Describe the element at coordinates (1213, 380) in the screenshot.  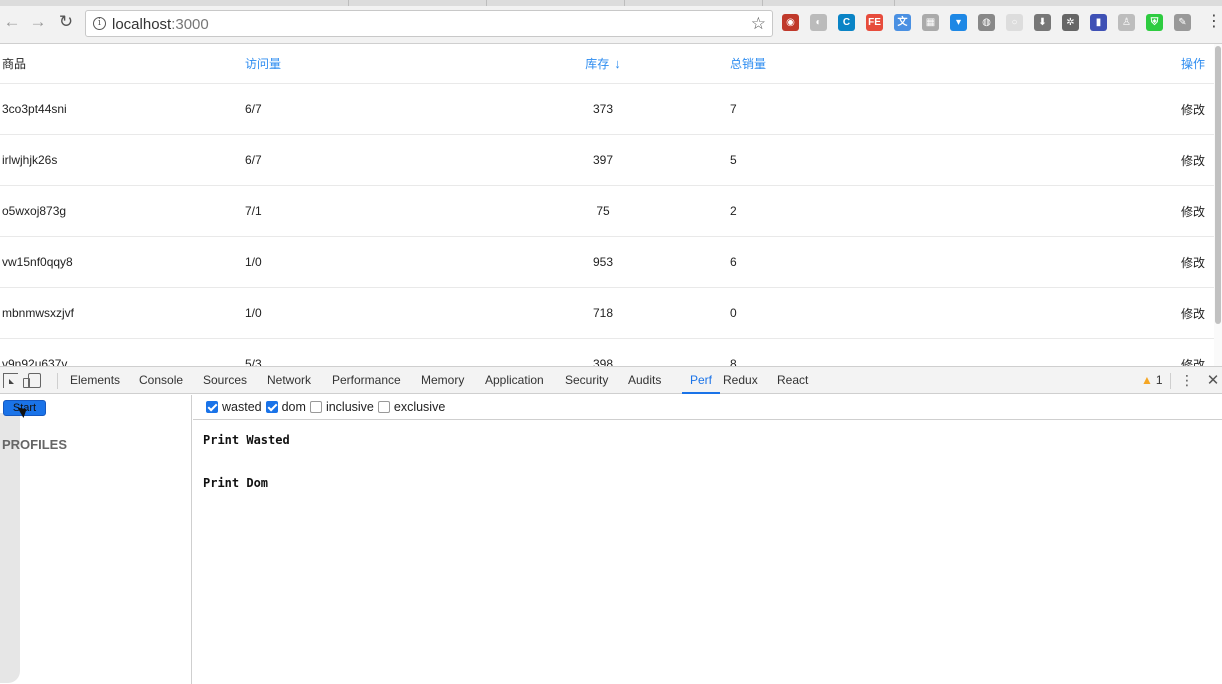
I see `close-icon: ✕` at that location.